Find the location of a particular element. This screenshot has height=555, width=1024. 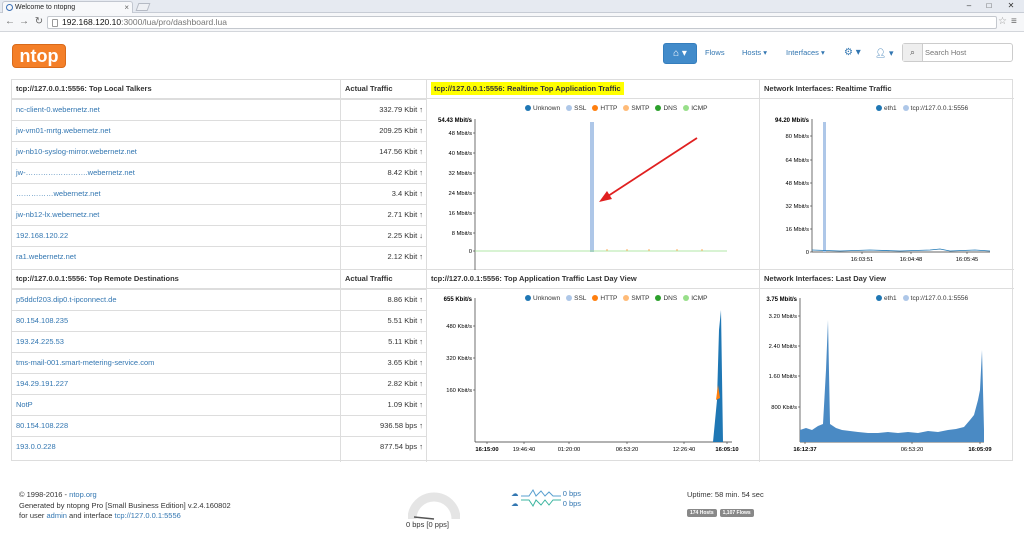

nav-settings: ⚙ ▾ is located at coordinates (852, 53).